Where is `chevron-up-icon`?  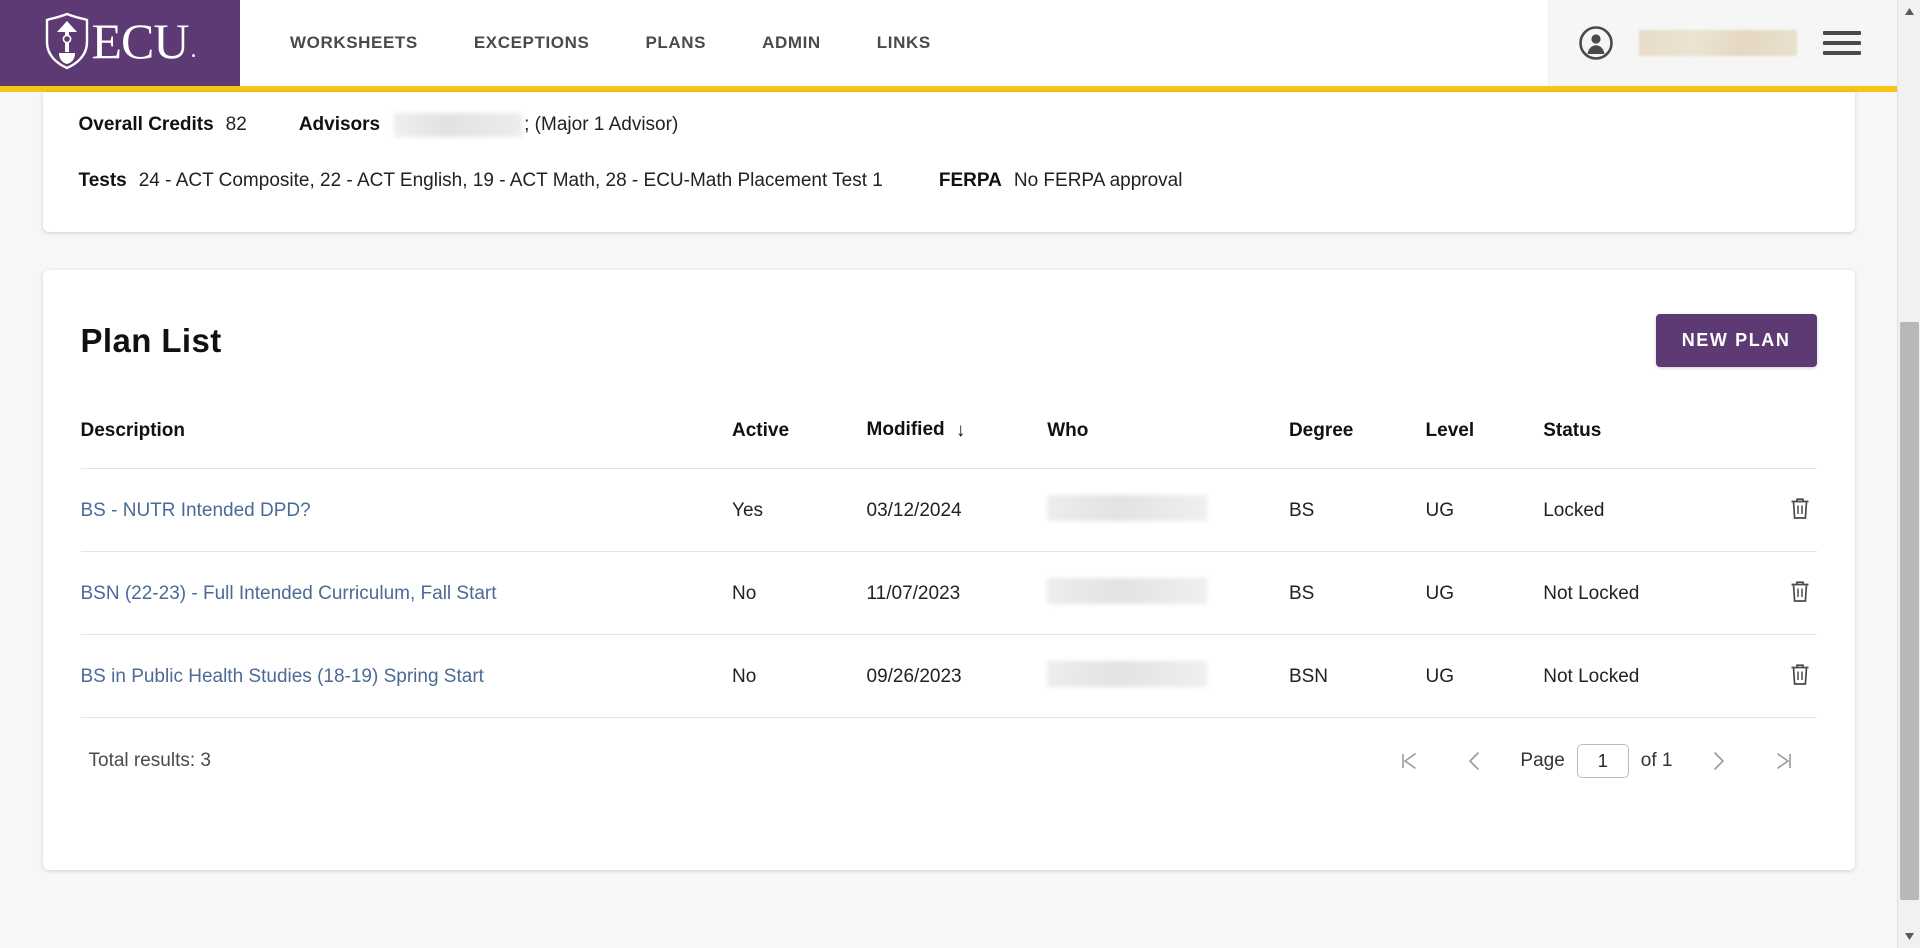
chevron-up-icon is located at coordinates (1909, 12).